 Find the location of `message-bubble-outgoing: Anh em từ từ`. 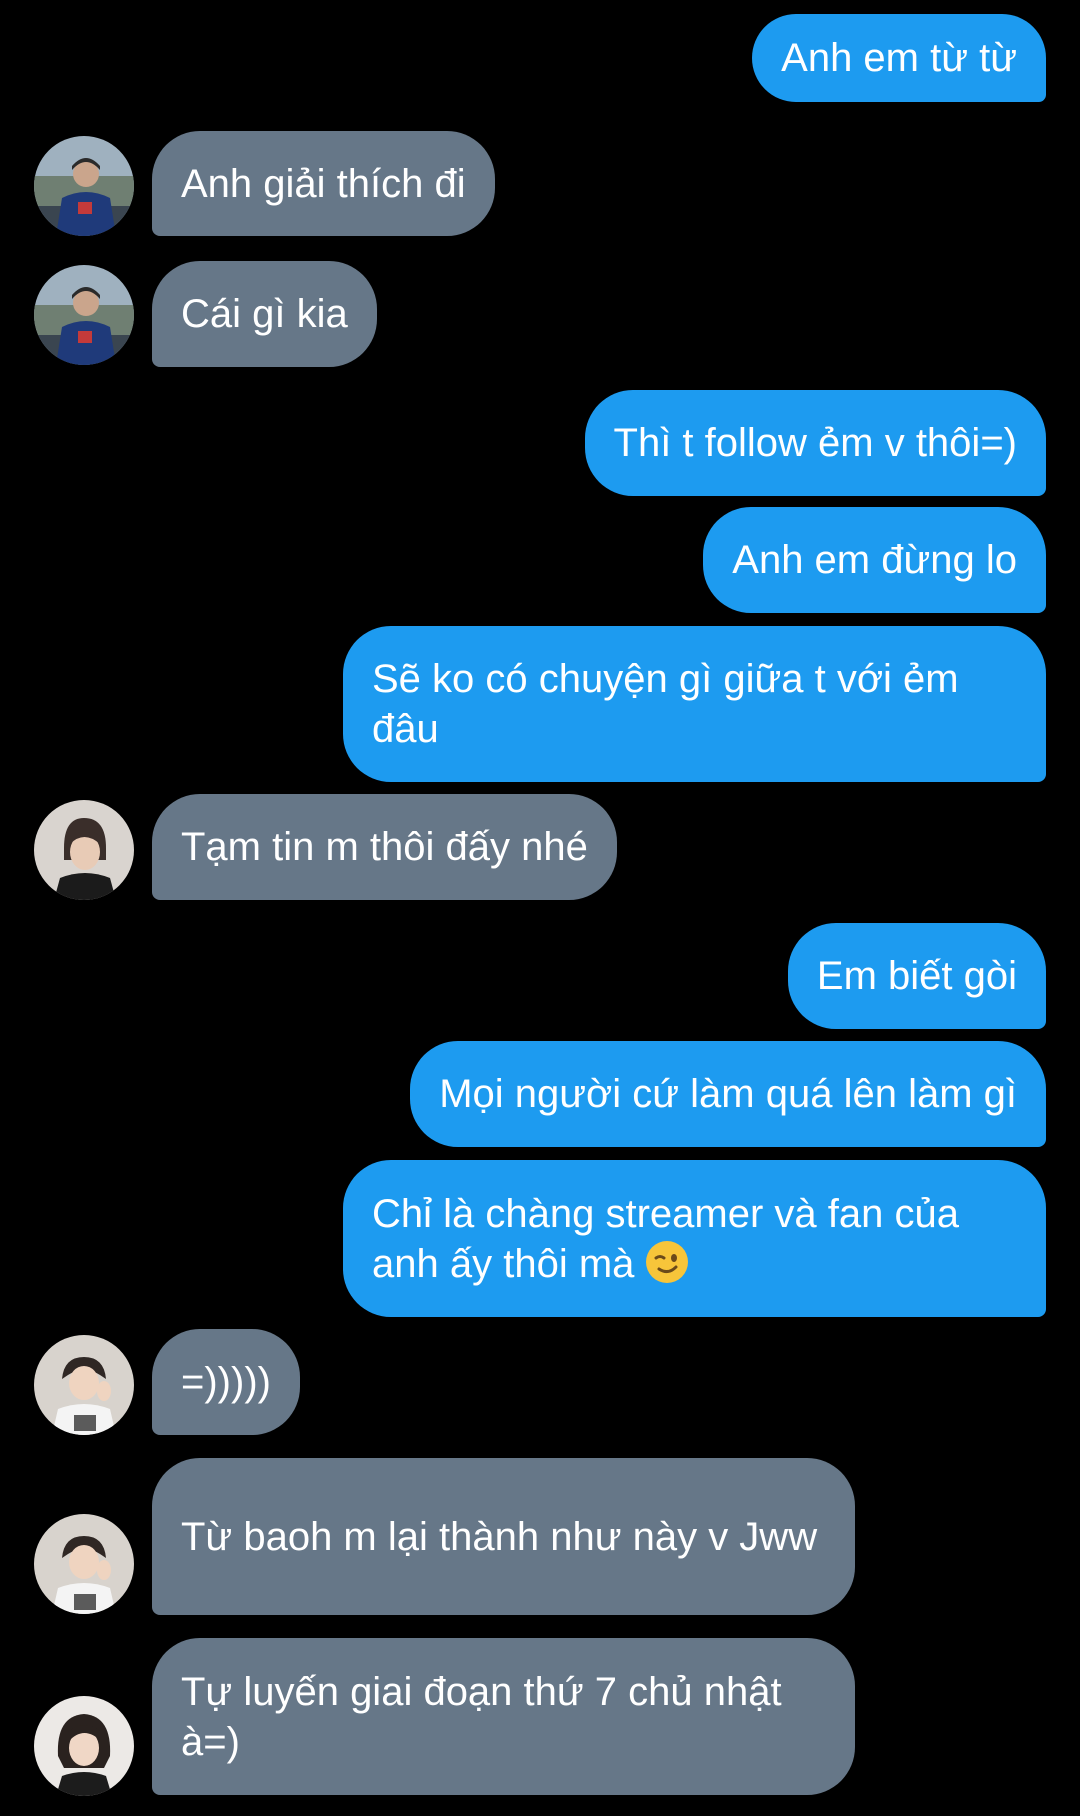

message-bubble-outgoing: Anh em từ từ is located at coordinates (899, 58).